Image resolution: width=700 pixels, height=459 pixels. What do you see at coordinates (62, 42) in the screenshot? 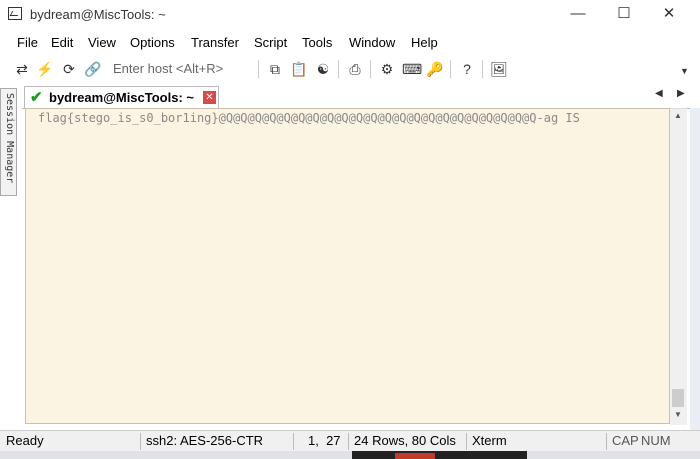
I see `menu-edit: Edit` at bounding box center [62, 42].